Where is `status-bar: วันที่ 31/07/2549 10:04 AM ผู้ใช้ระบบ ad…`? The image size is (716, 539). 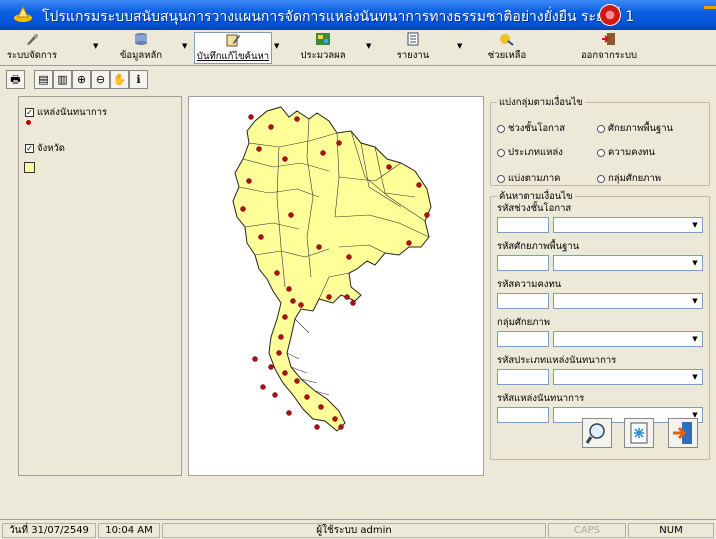 status-bar: วันที่ 31/07/2549 10:04 AM ผู้ใช้ระบบ ad… is located at coordinates (358, 529).